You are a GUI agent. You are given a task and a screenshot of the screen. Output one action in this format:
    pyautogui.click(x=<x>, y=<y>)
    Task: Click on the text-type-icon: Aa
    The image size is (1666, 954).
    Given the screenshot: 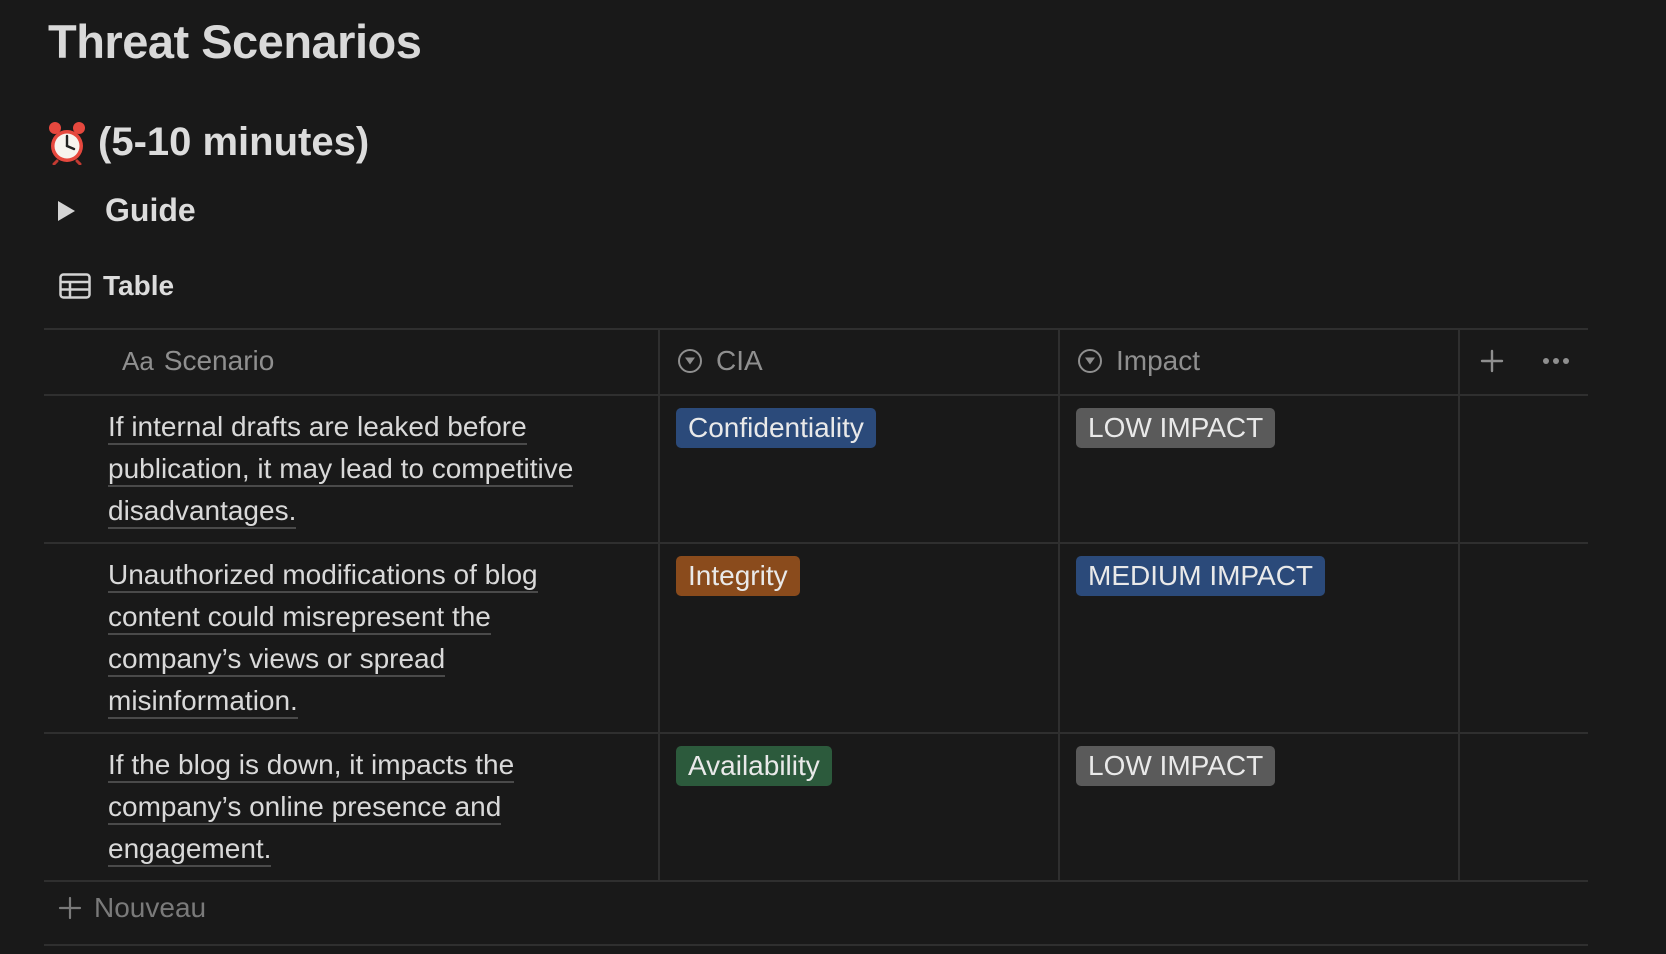 What is the action you would take?
    pyautogui.click(x=138, y=360)
    